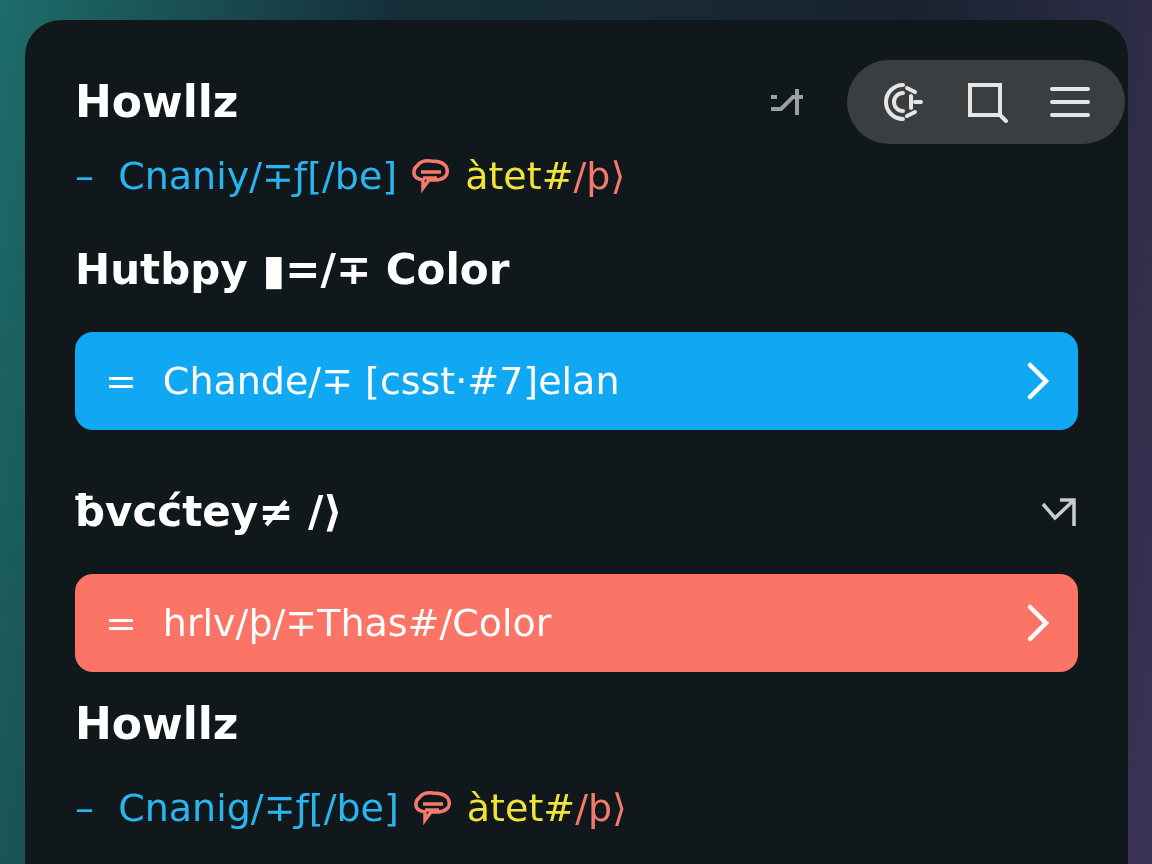  What do you see at coordinates (237, 808) in the screenshot?
I see `code-text: – Cnanig/∓ƒ[/be]` at bounding box center [237, 808].